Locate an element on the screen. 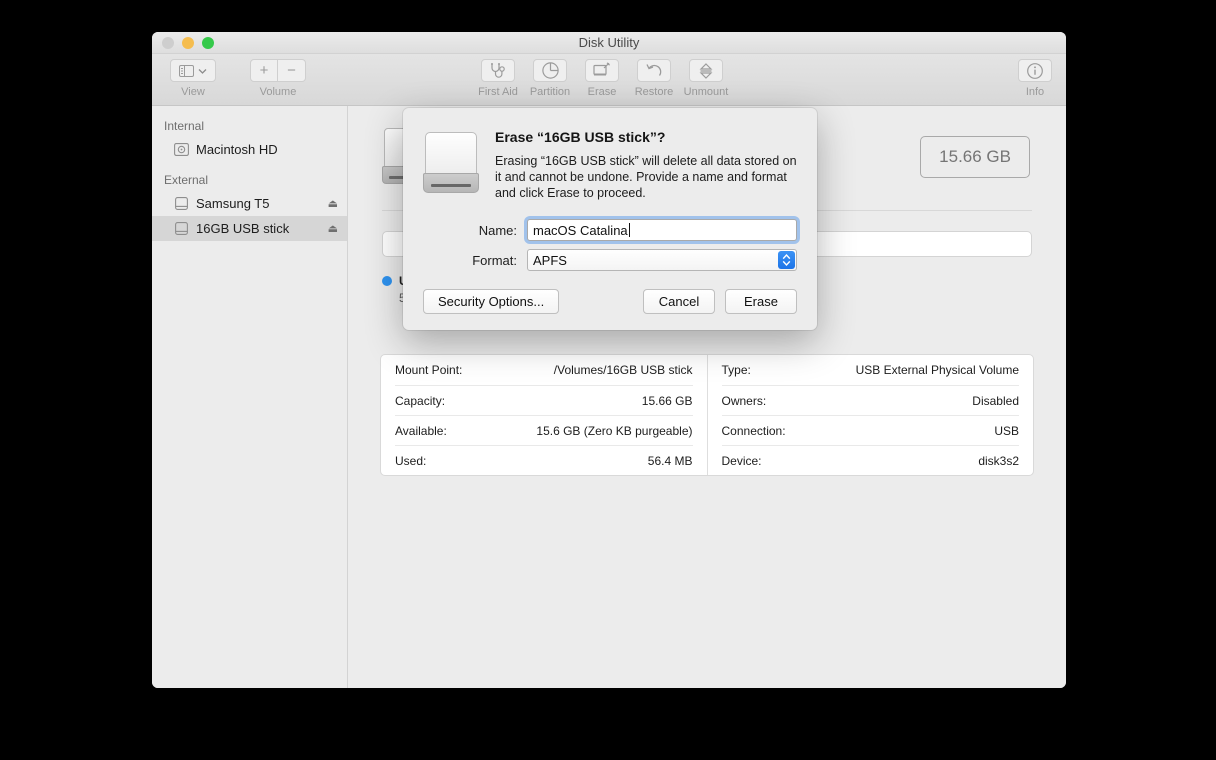 The height and width of the screenshot is (760, 1216). add-volume-button: + is located at coordinates (264, 70).